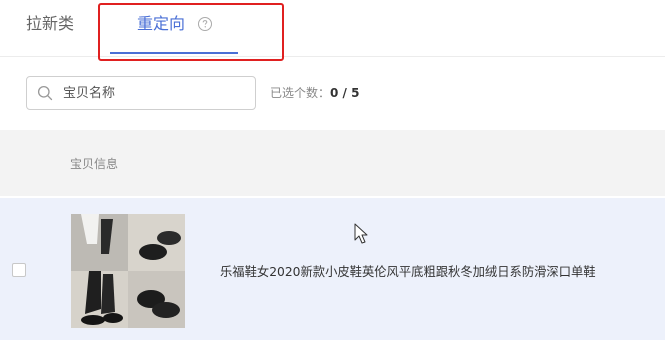  I want to click on search-input, so click(156, 93).